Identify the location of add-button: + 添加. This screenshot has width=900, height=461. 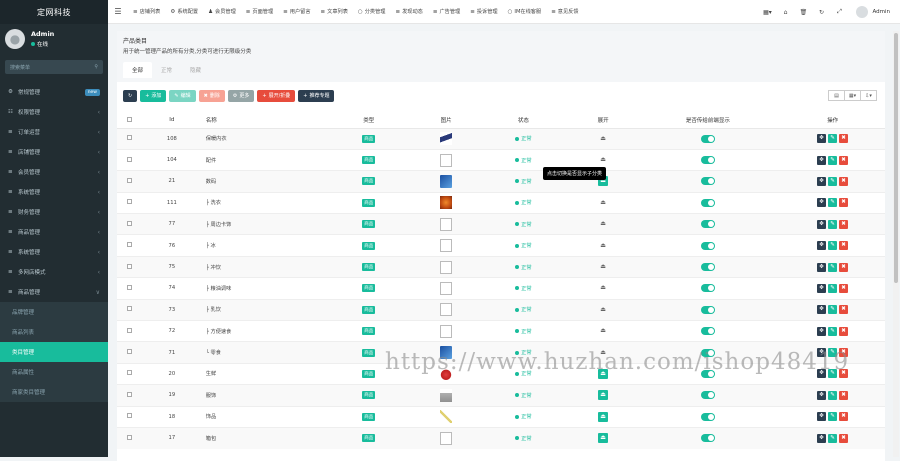
(153, 95).